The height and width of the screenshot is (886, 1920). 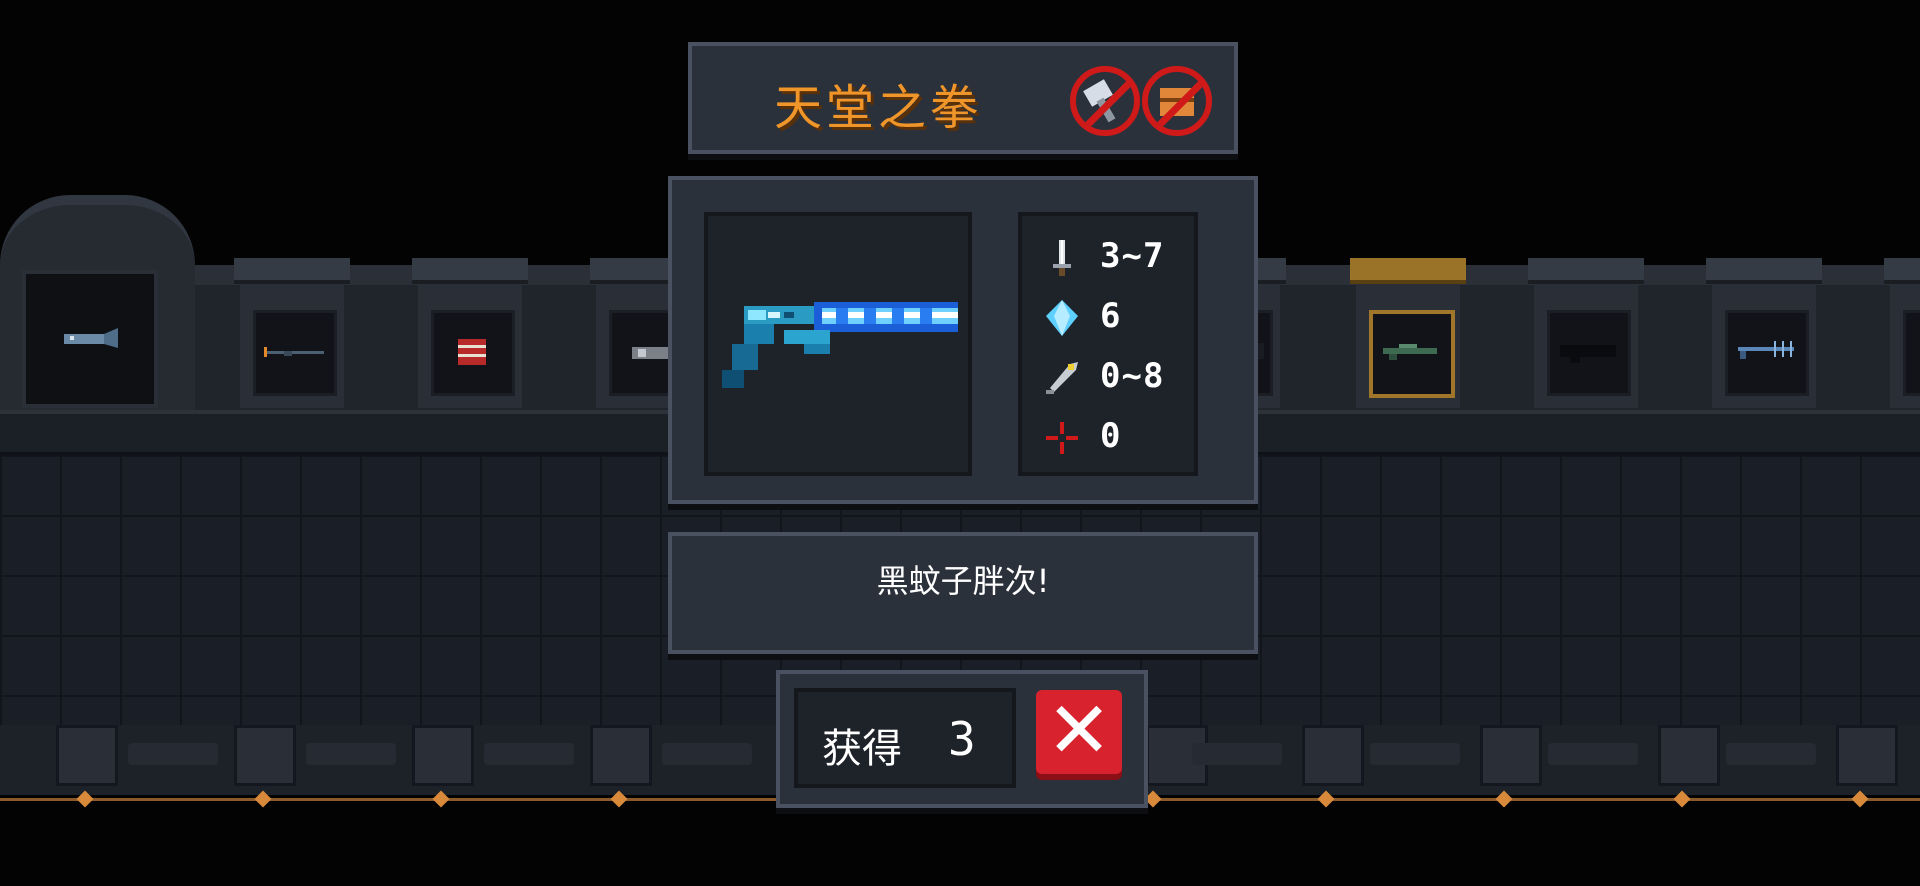 I want to click on weapon-description-panel: 黑蚊子胖次!, so click(x=963, y=593).